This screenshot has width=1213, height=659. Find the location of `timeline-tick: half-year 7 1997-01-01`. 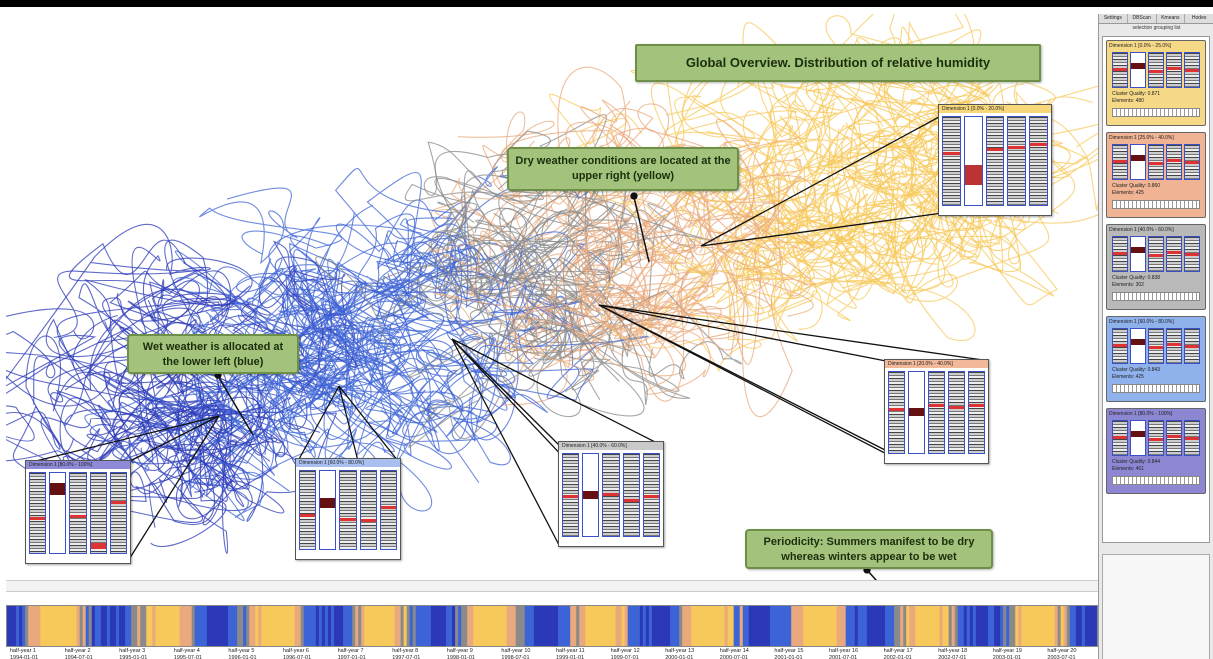

timeline-tick: half-year 7 1997-01-01 is located at coordinates (352, 653).